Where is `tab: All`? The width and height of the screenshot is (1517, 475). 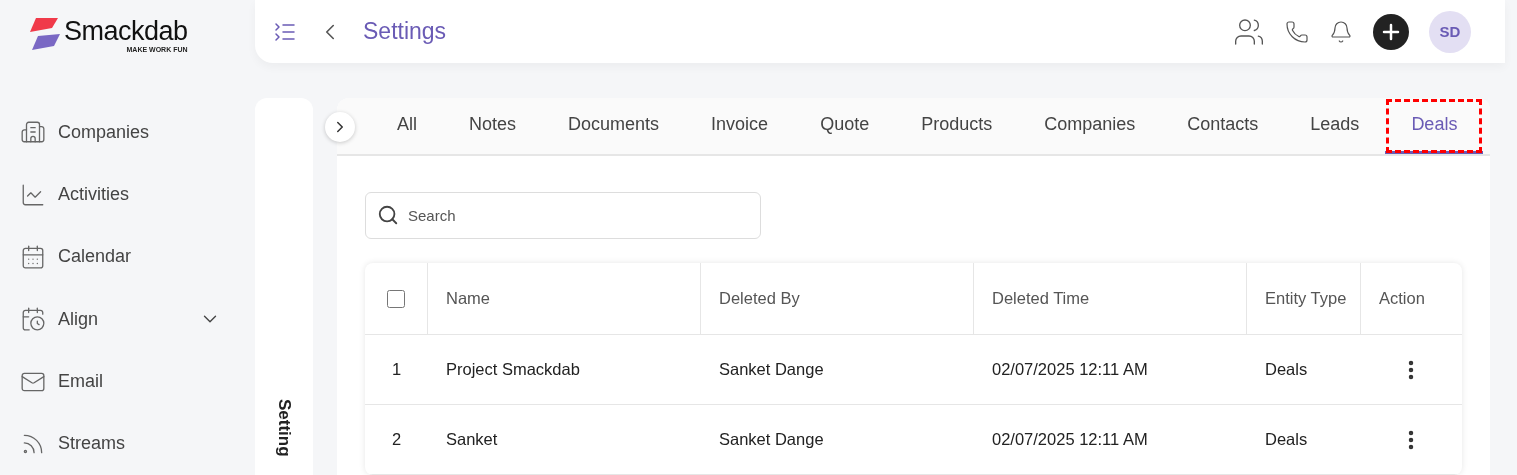 tab: All is located at coordinates (407, 126).